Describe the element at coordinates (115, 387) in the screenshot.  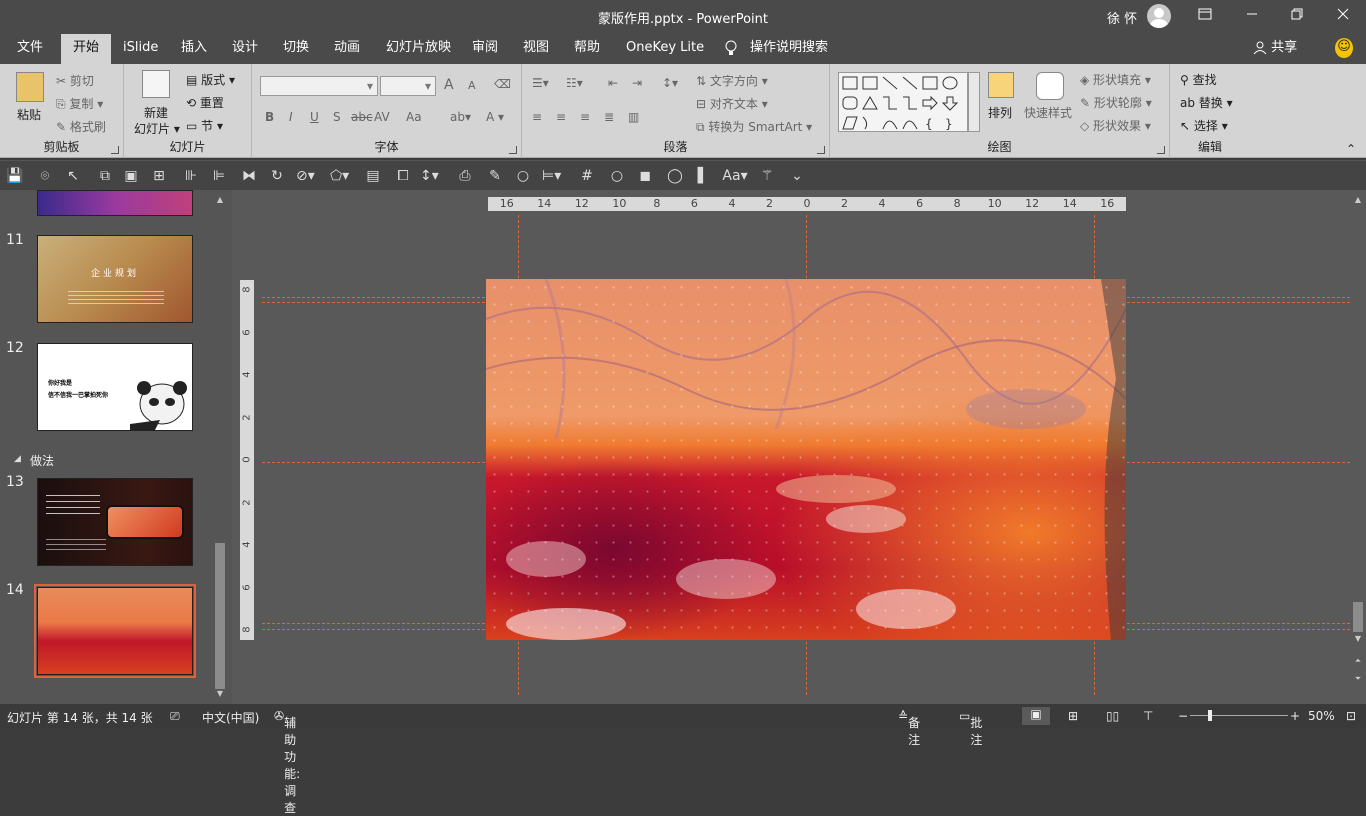
I see `slide-thumbnail-12: 你好我是 信不信我一巴掌拍死你` at that location.